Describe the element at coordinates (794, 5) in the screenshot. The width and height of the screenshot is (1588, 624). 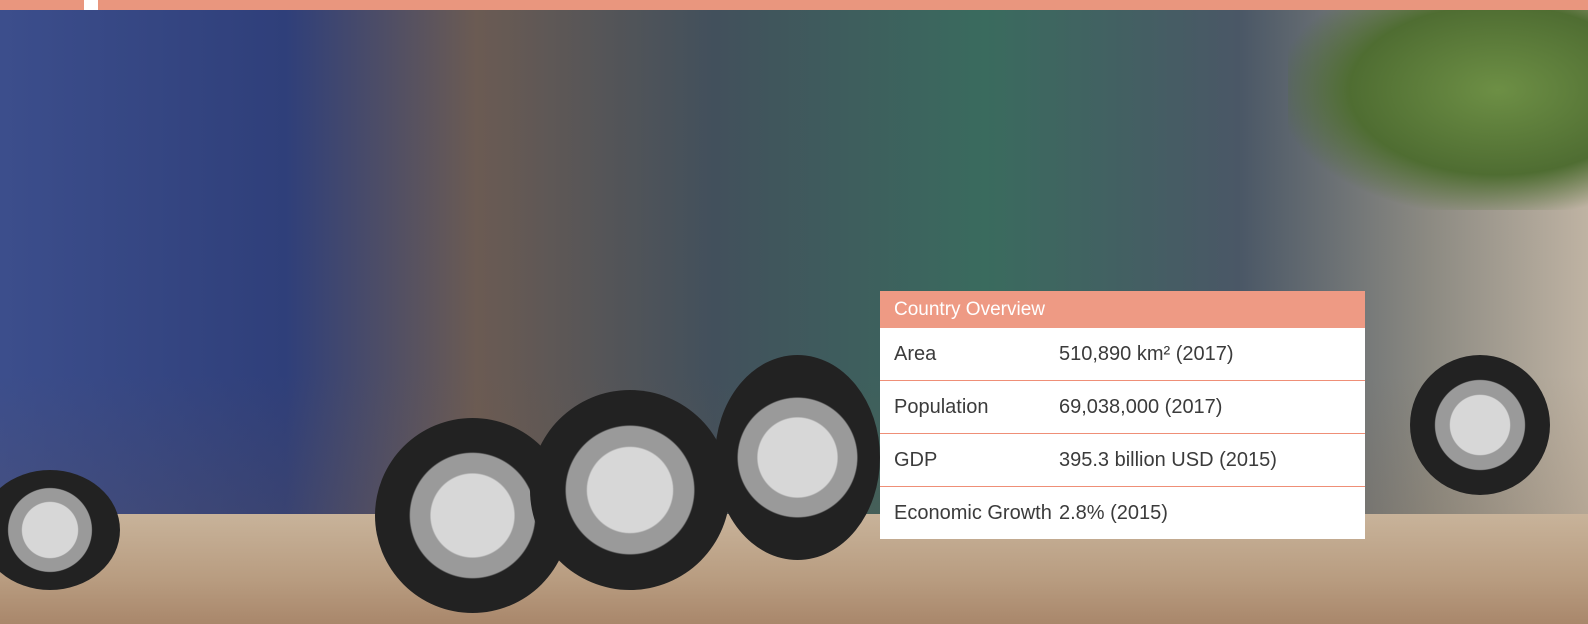
I see `top-accent-band` at that location.